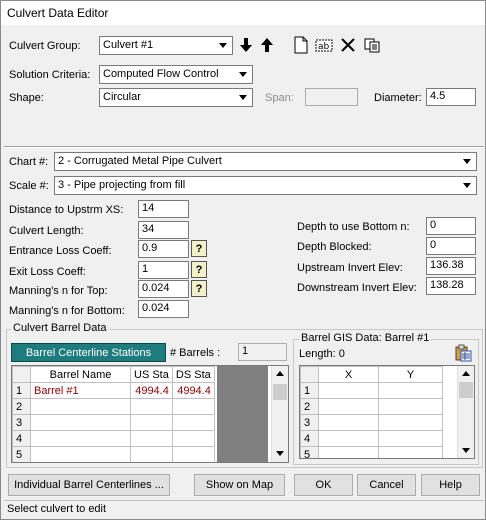 Image resolution: width=486 pixels, height=520 pixels. What do you see at coordinates (163, 309) in the screenshot?
I see `manning-bottom-input: 0.024` at bounding box center [163, 309].